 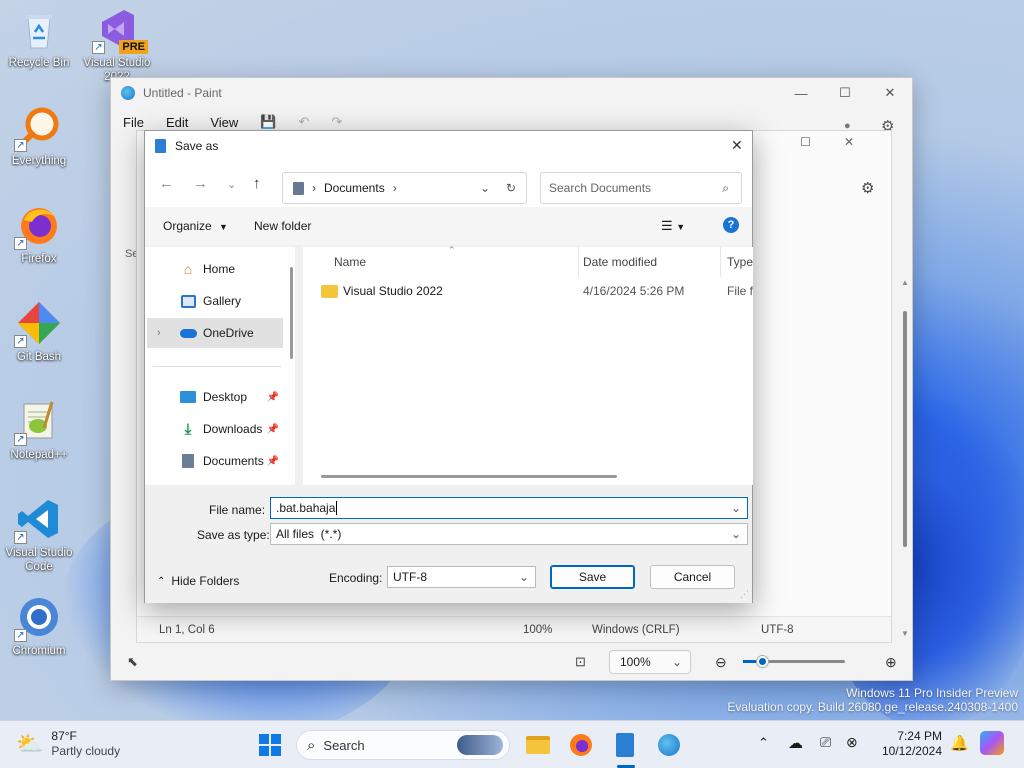 I want to click on redo-icon: ↷, so click(x=336, y=122).